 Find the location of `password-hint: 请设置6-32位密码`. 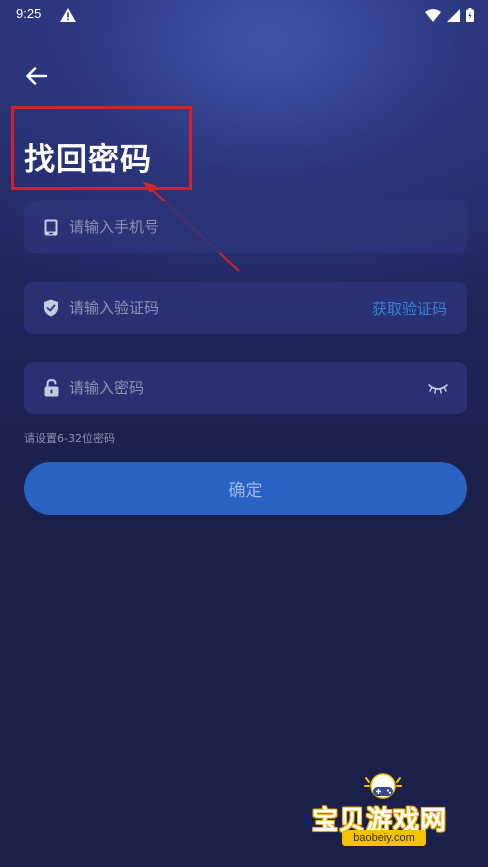

password-hint: 请设置6-32位密码 is located at coordinates (69, 438).